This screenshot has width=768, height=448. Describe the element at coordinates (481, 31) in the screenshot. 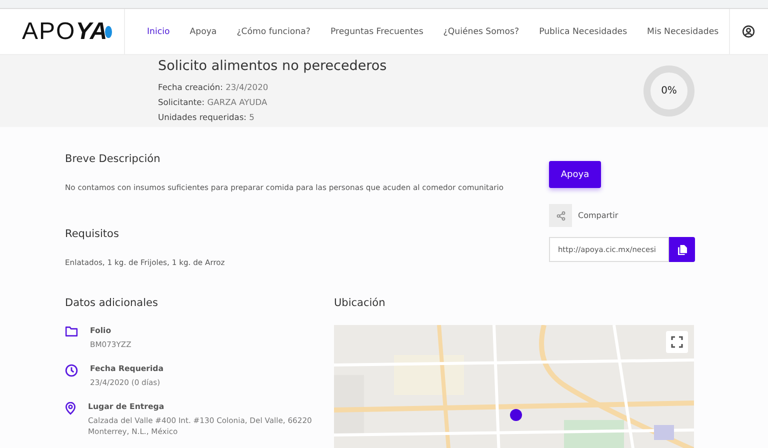

I see `nav-link: ¿Quiénes Somos?` at that location.